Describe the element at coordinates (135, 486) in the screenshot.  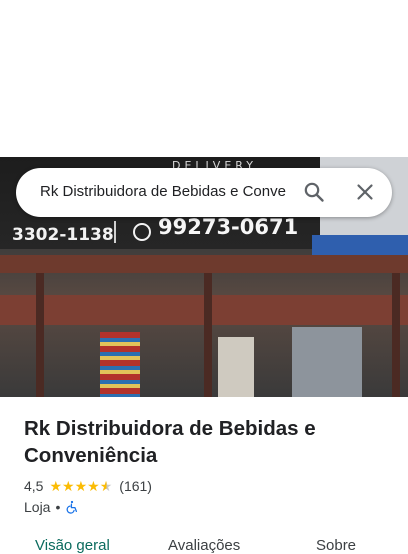
I see `review-count: (161)` at that location.